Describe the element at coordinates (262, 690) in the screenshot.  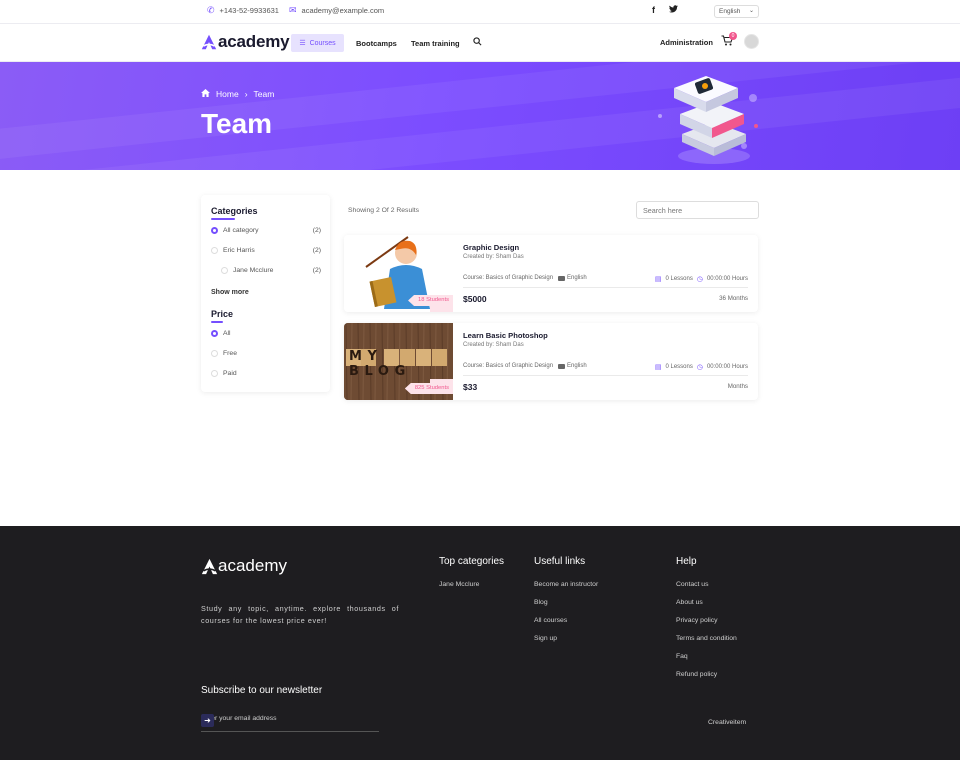
I see `newsletter-heading: Subscribe to our newsletter` at that location.